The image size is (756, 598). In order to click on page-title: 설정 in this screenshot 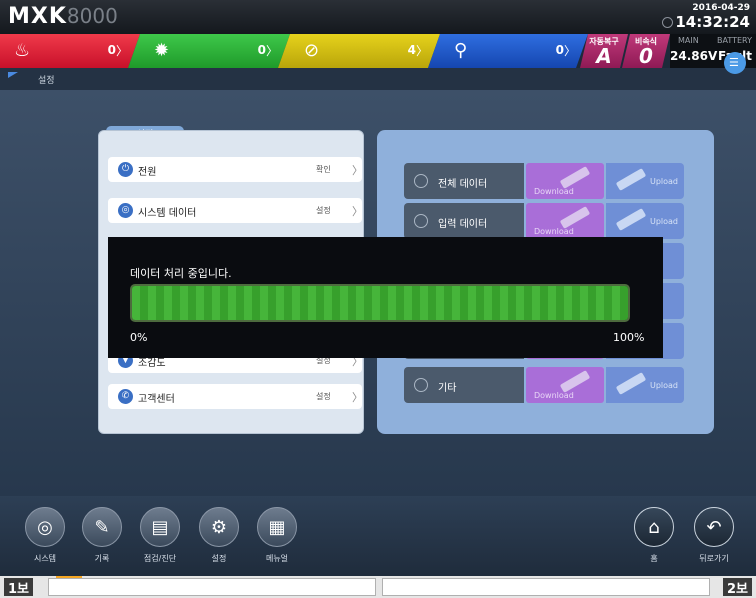, I will do `click(46, 81)`.